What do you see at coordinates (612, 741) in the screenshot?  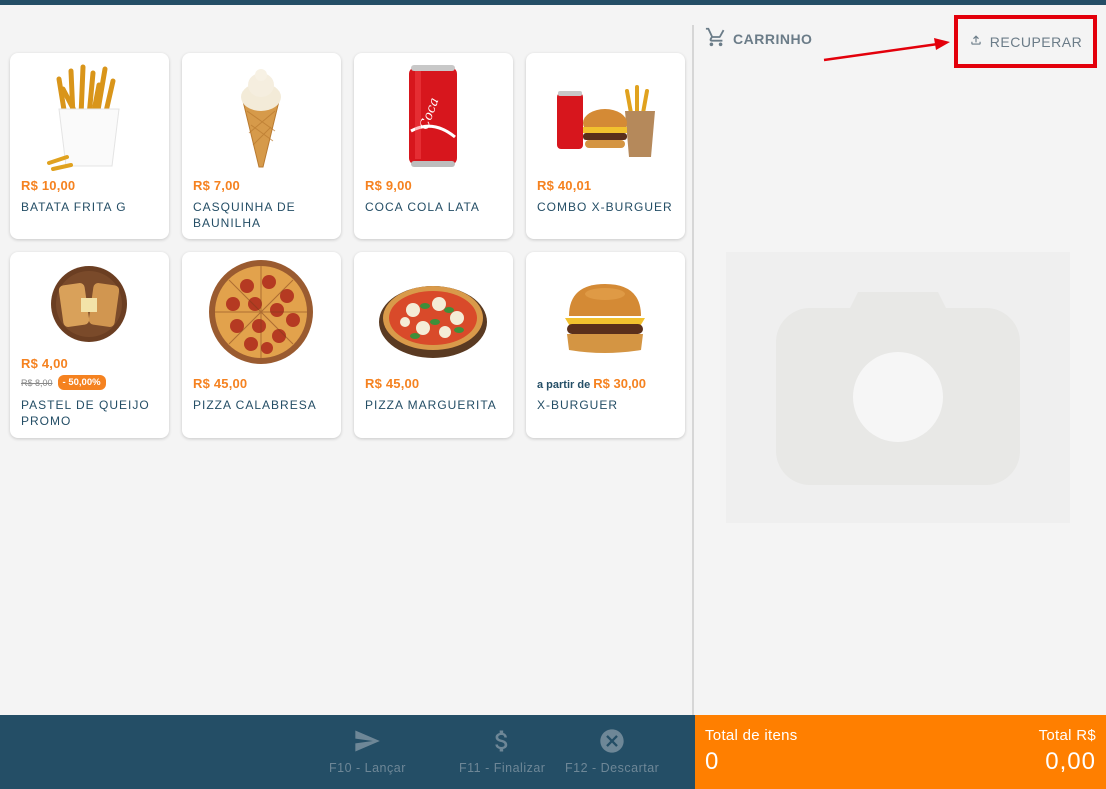 I see `cancel-icon` at bounding box center [612, 741].